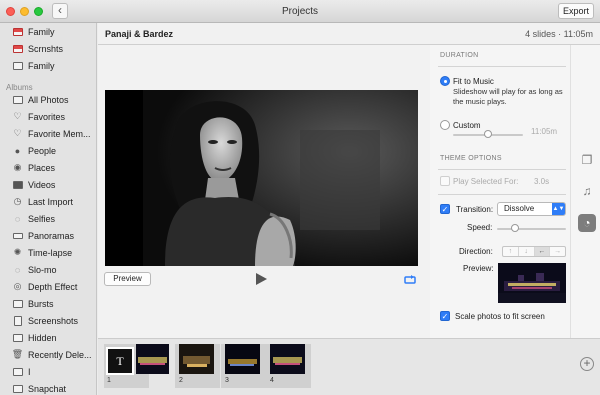  What do you see at coordinates (587, 364) in the screenshot?
I see `add-slide-button: +` at bounding box center [587, 364].